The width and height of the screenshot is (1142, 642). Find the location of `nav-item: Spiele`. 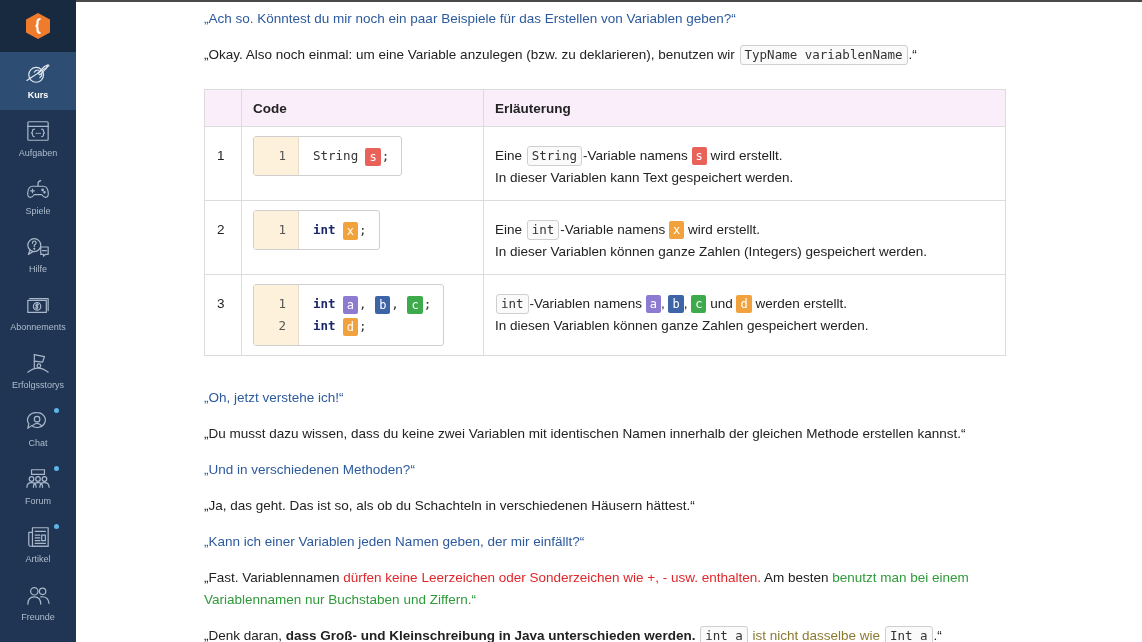

nav-item: Spiele is located at coordinates (38, 197).